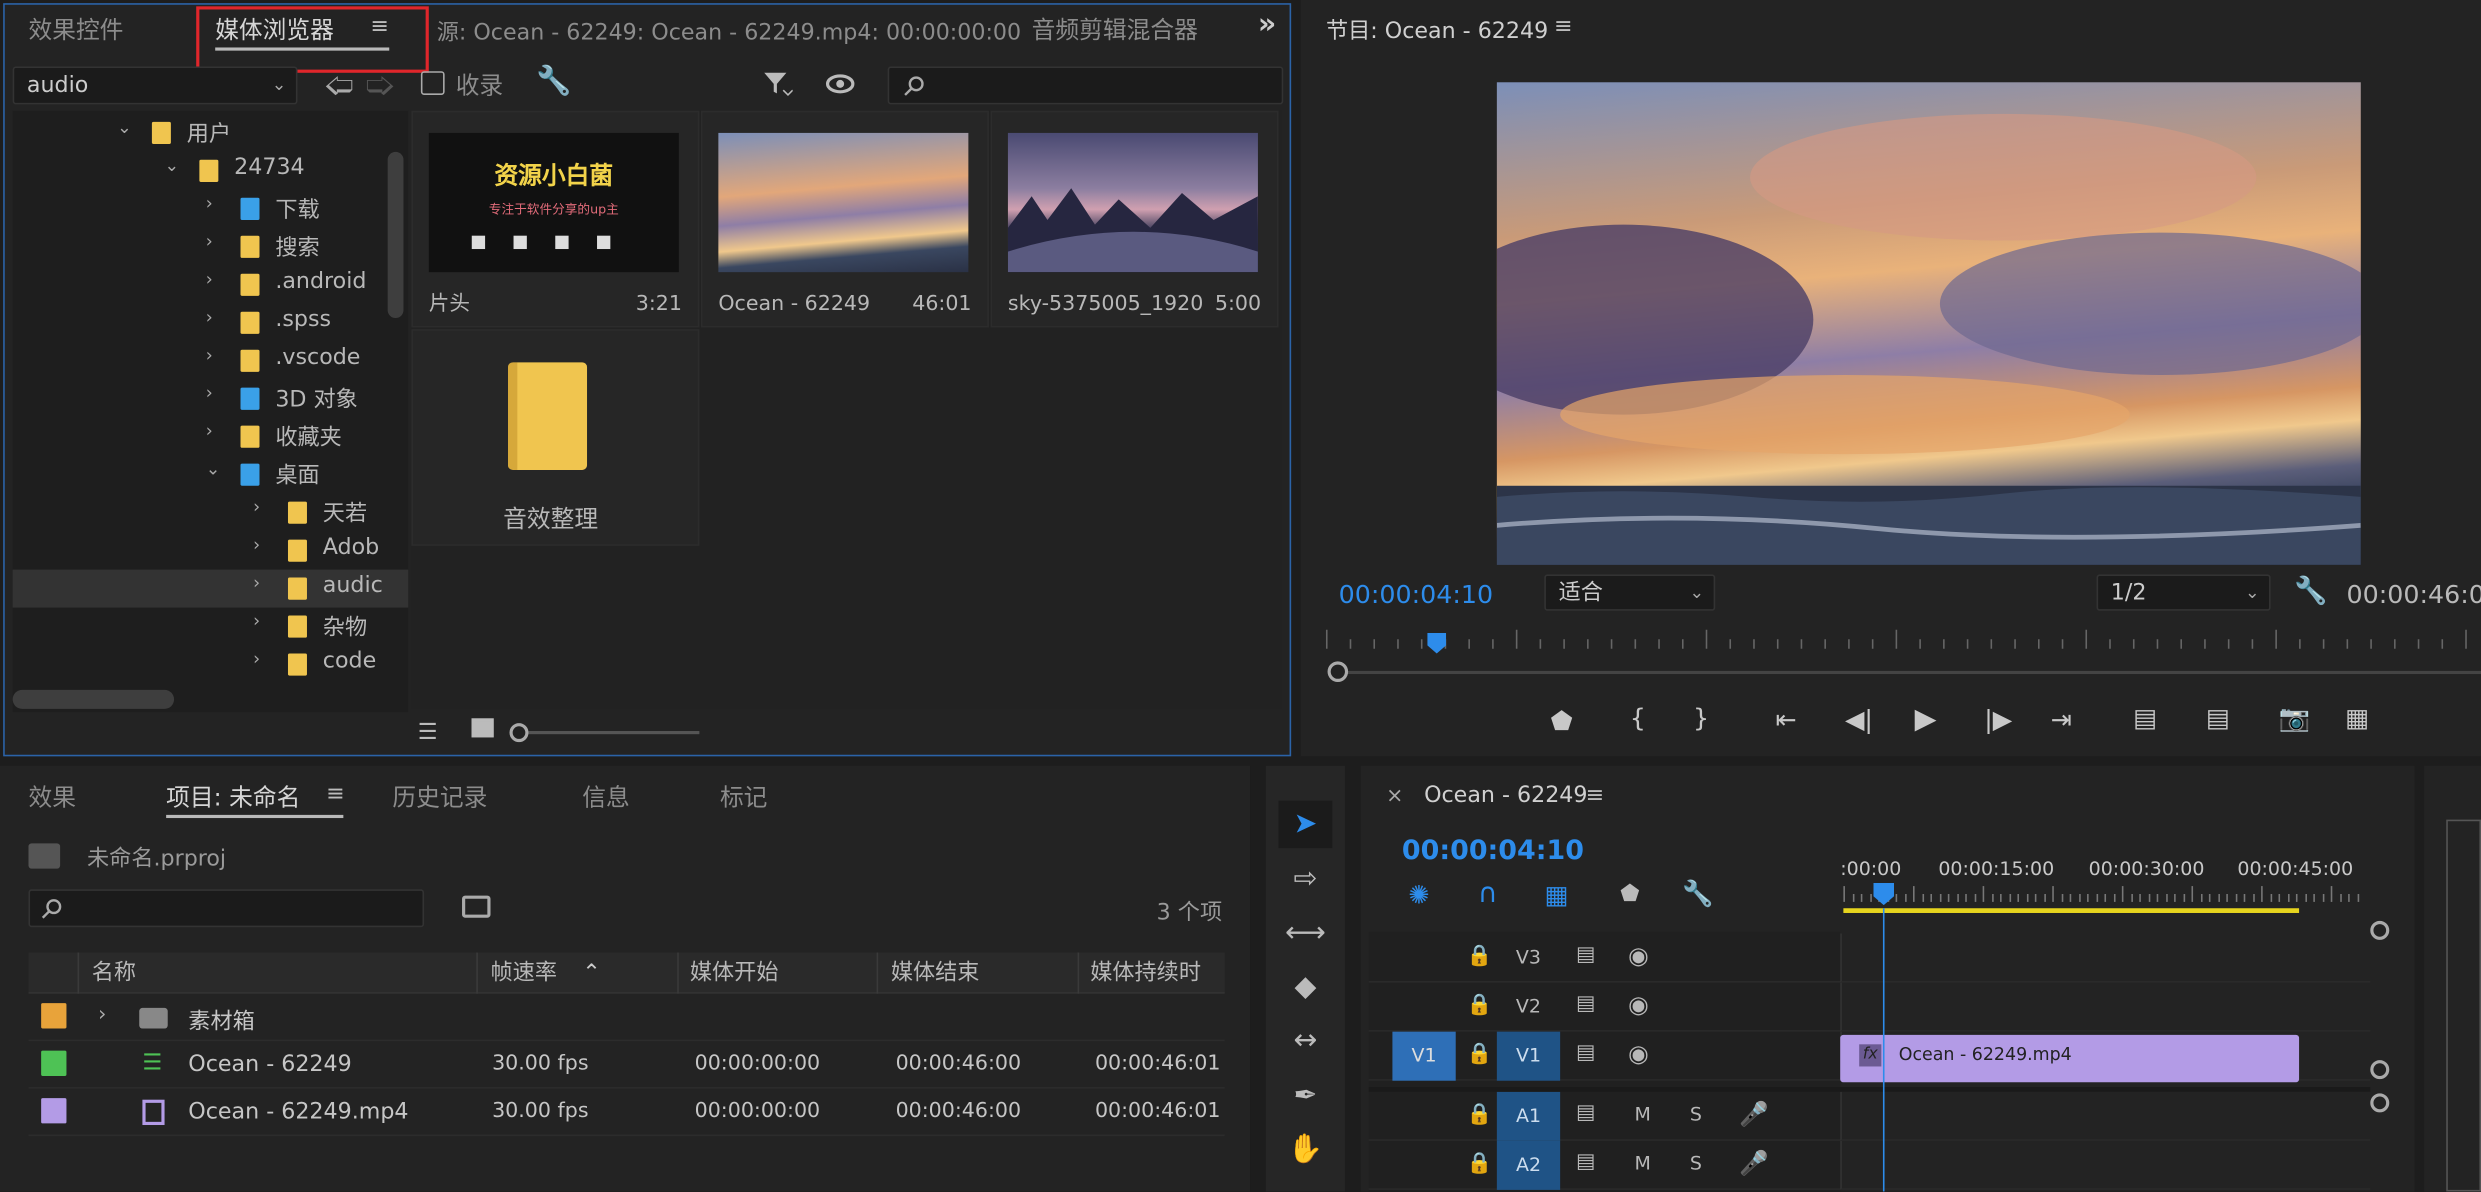  I want to click on tree-item: ⌄ 桌面, so click(211, 475).